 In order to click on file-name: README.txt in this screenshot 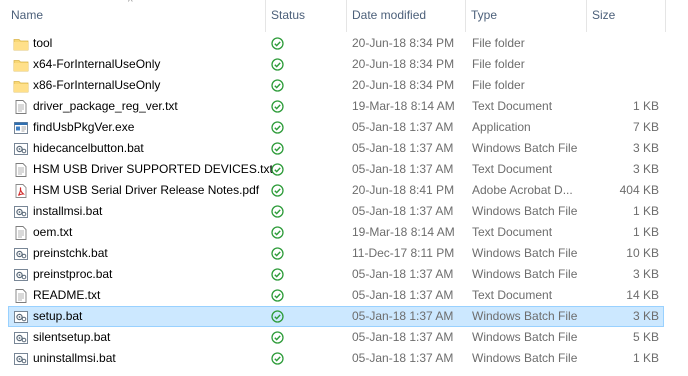, I will do `click(153, 295)`.